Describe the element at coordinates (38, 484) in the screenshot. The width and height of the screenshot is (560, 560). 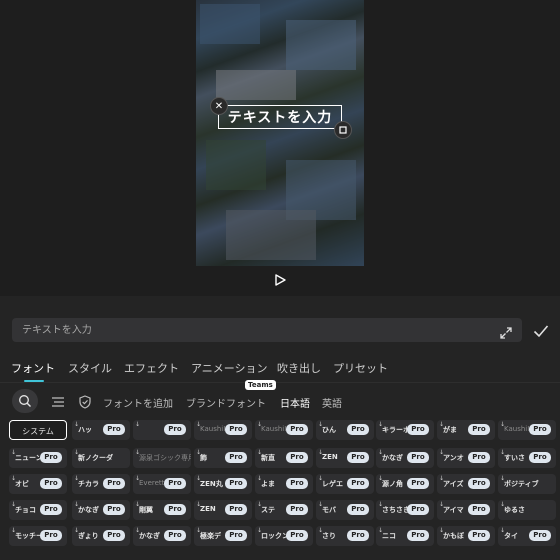
I see `font-item: ↓ オビ Pro` at that location.